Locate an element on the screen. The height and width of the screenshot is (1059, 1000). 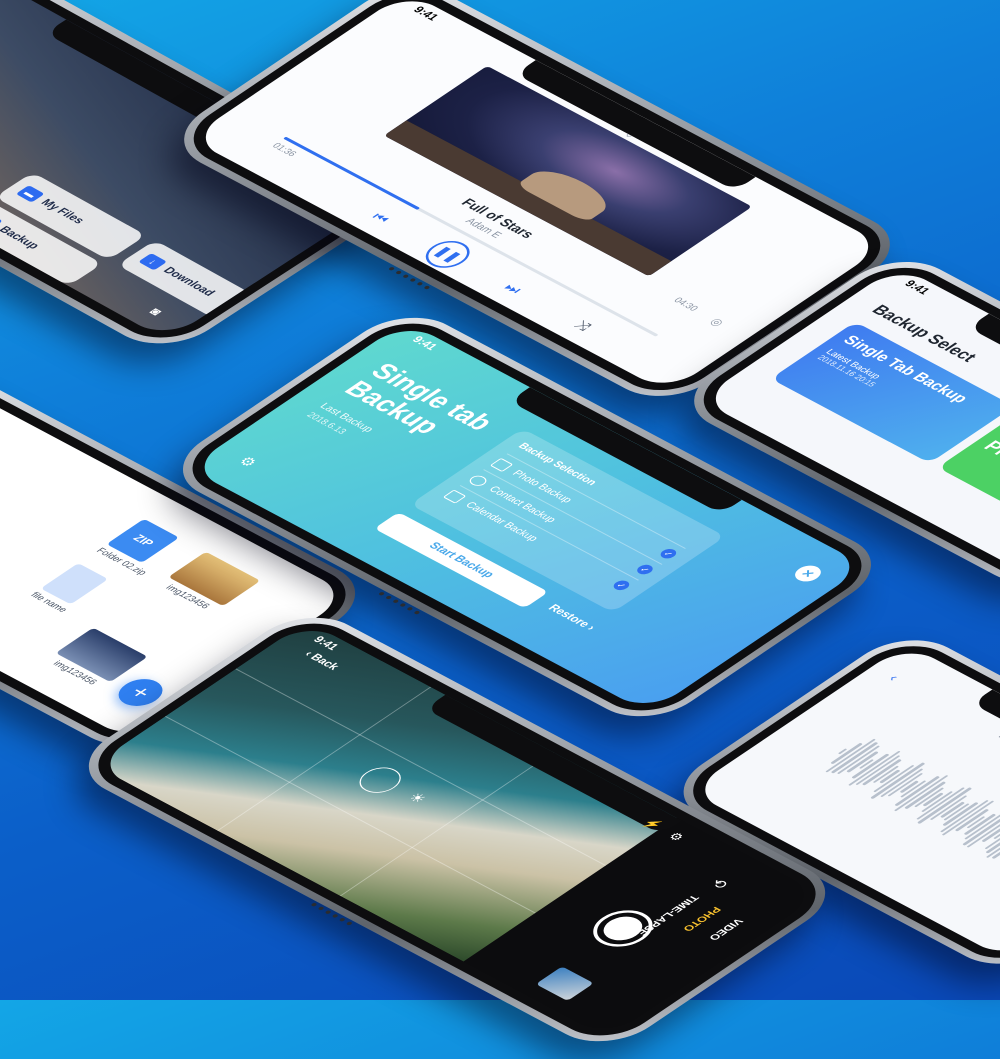
pause-button: ❚❚ is located at coordinates (447, 254).